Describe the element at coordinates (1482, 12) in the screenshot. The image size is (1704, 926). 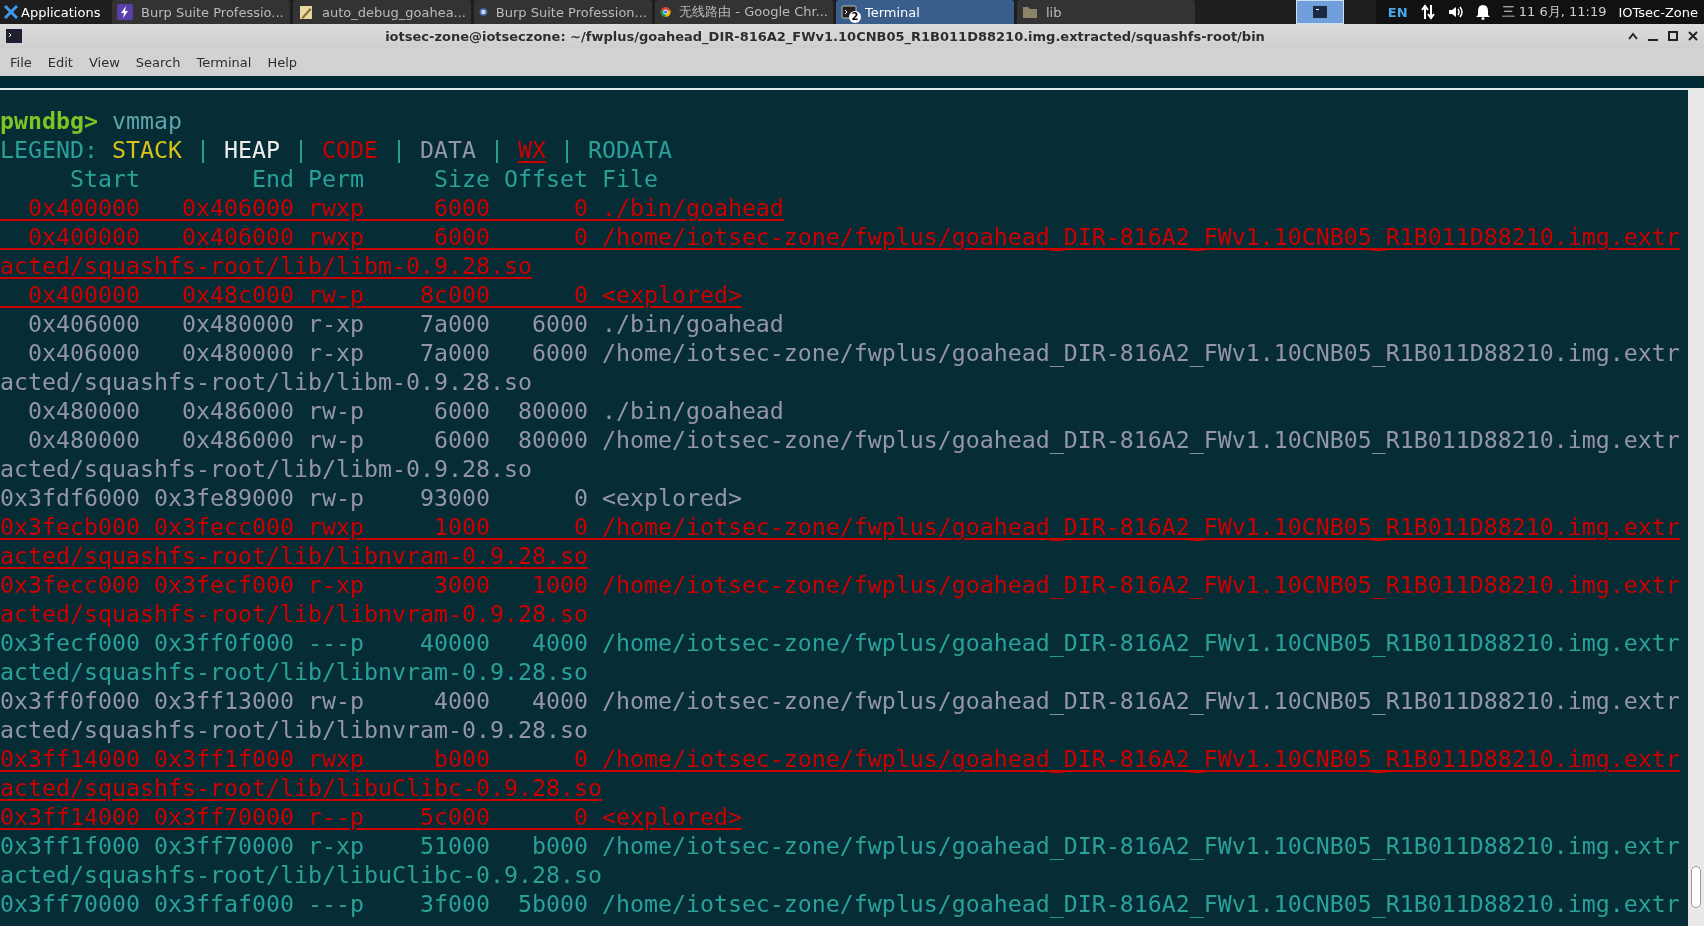
I see `bell-icon` at that location.